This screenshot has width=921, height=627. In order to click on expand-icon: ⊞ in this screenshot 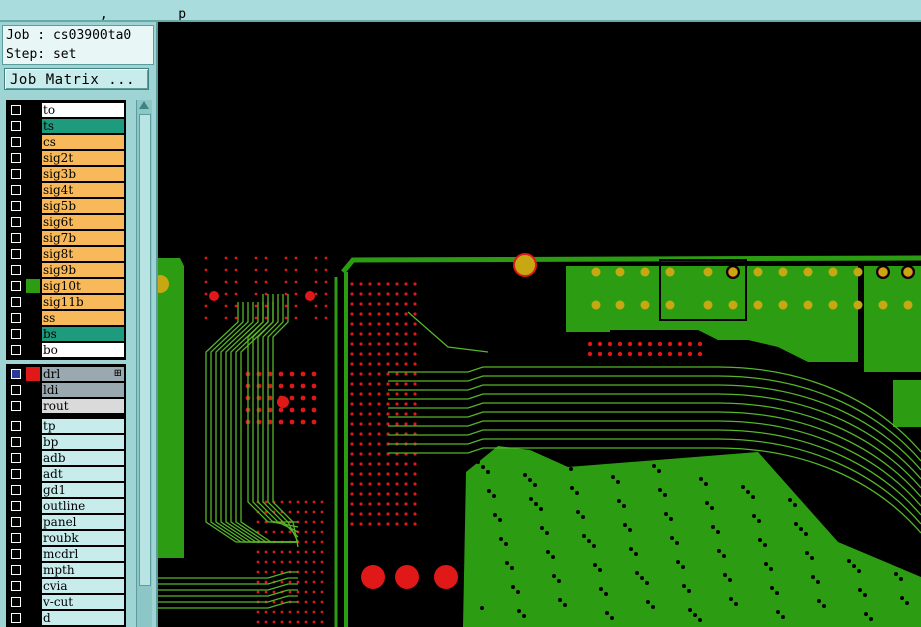, I will do `click(118, 374)`.